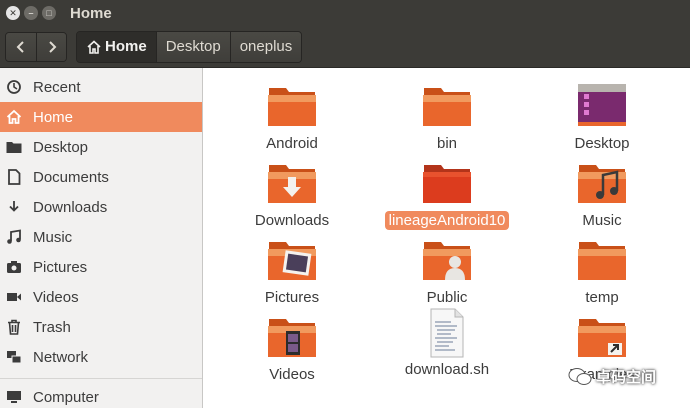 The width and height of the screenshot is (690, 408). Describe the element at coordinates (14, 267) in the screenshot. I see `camera-icon` at that location.